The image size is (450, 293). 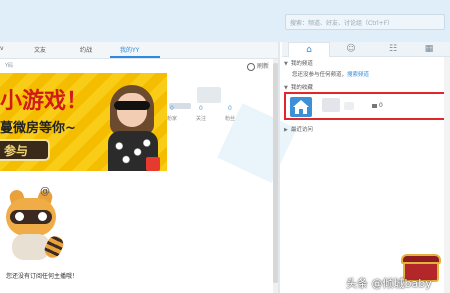 I want to click on tab-wenyou: 文友, so click(x=40, y=49).